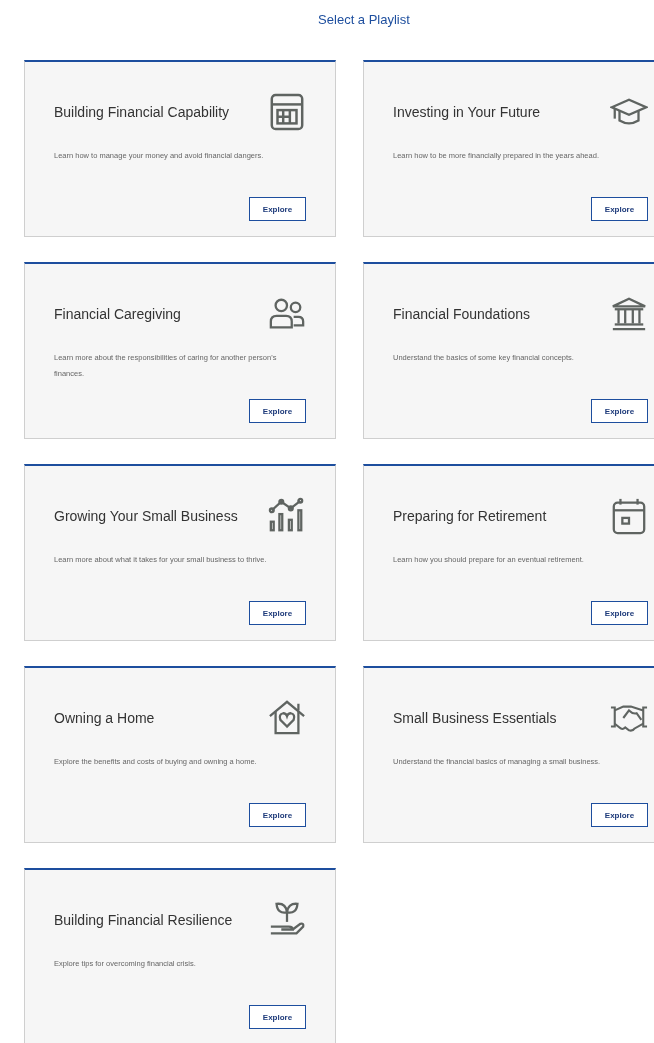 The height and width of the screenshot is (1043, 654). What do you see at coordinates (287, 112) in the screenshot?
I see `calculator-icon` at bounding box center [287, 112].